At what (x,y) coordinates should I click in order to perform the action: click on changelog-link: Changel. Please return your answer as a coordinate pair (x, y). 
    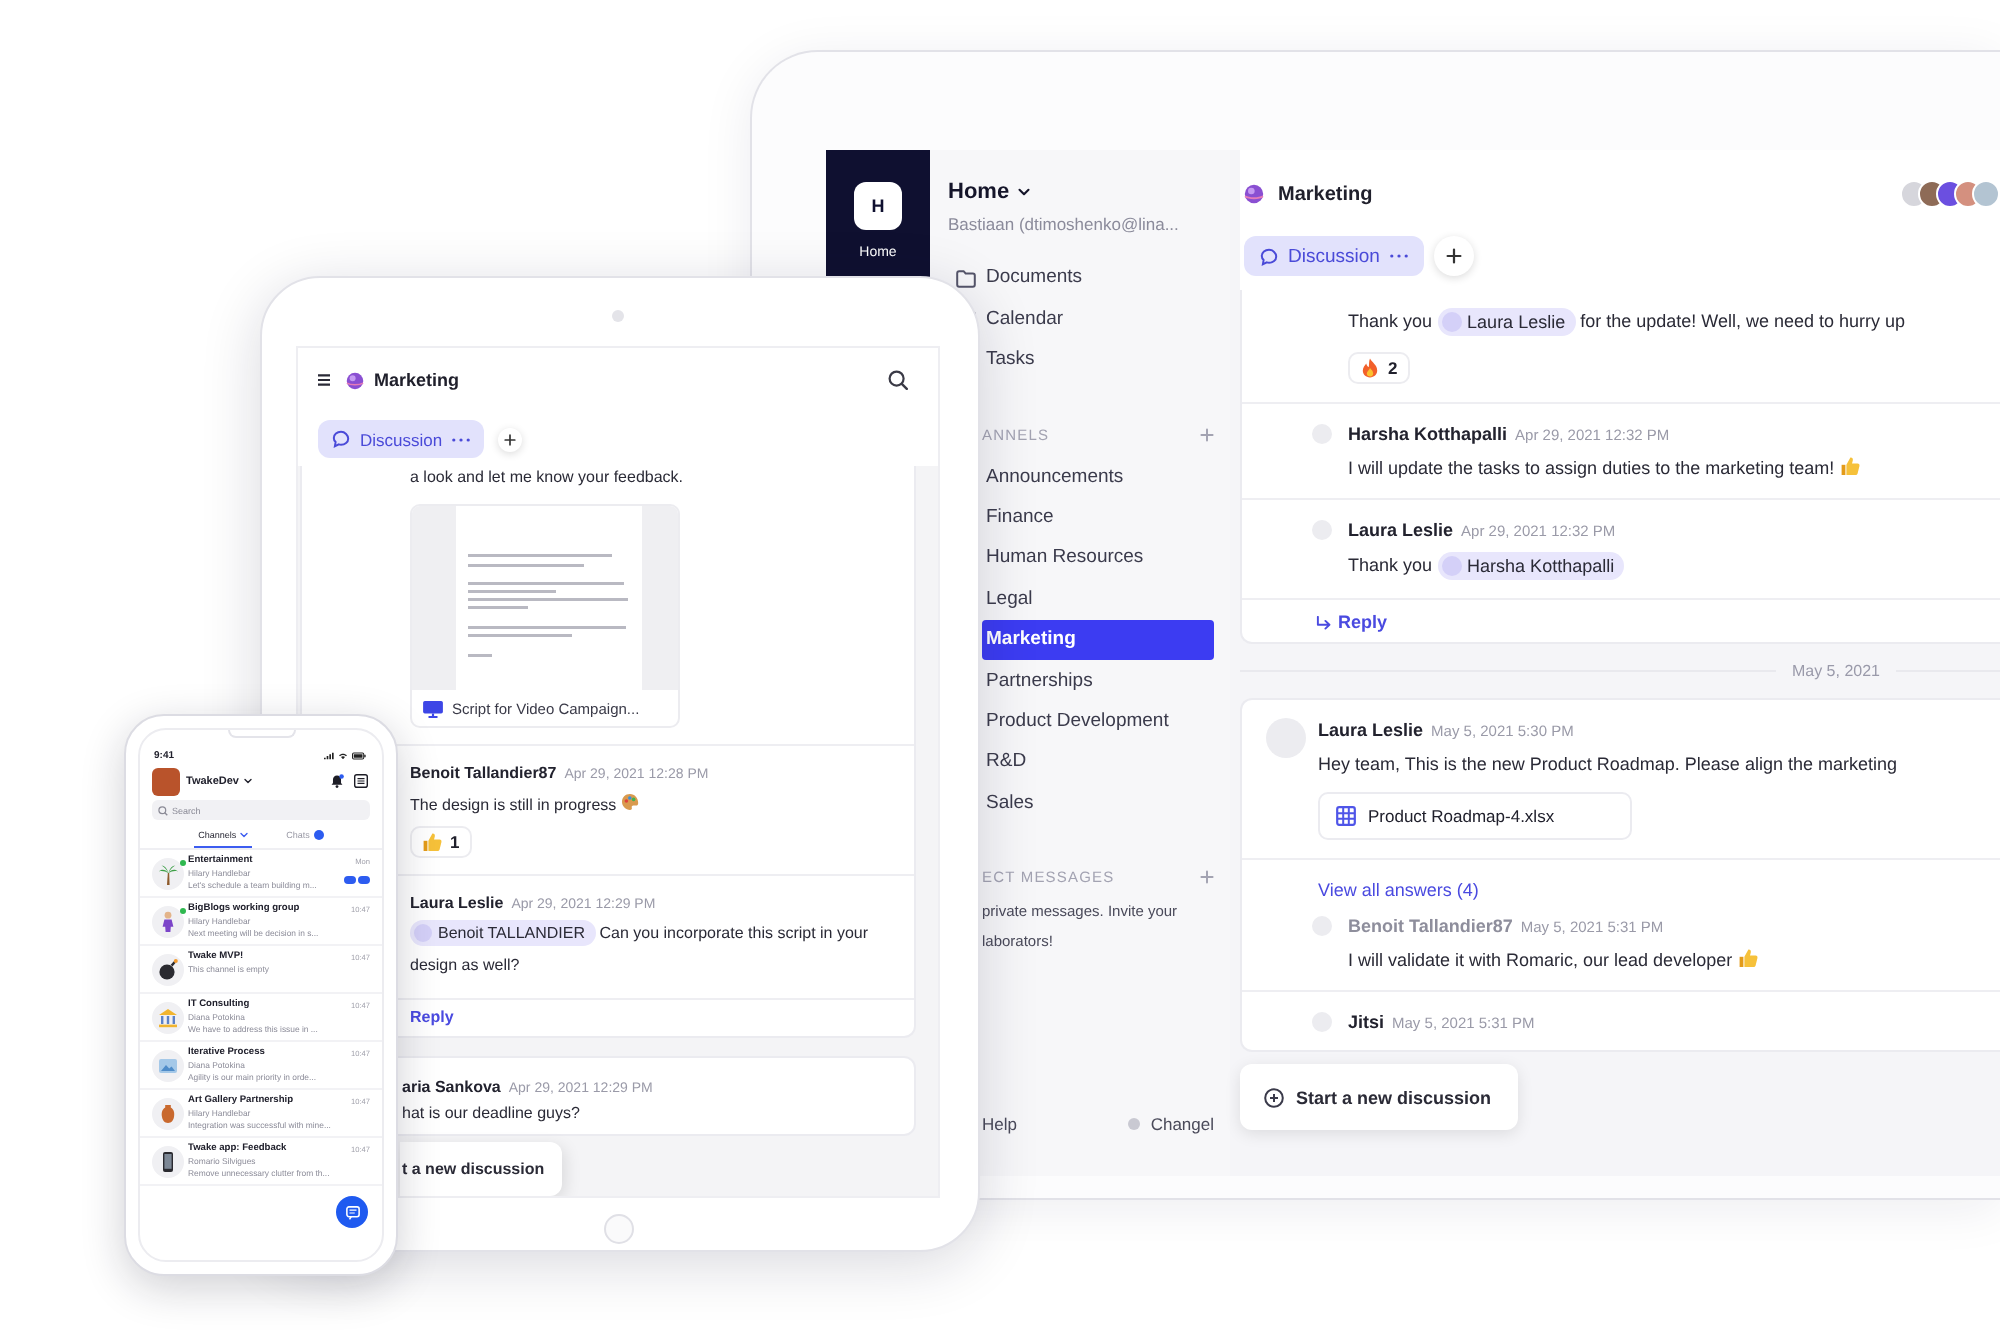
    Looking at the image, I should click on (1182, 1124).